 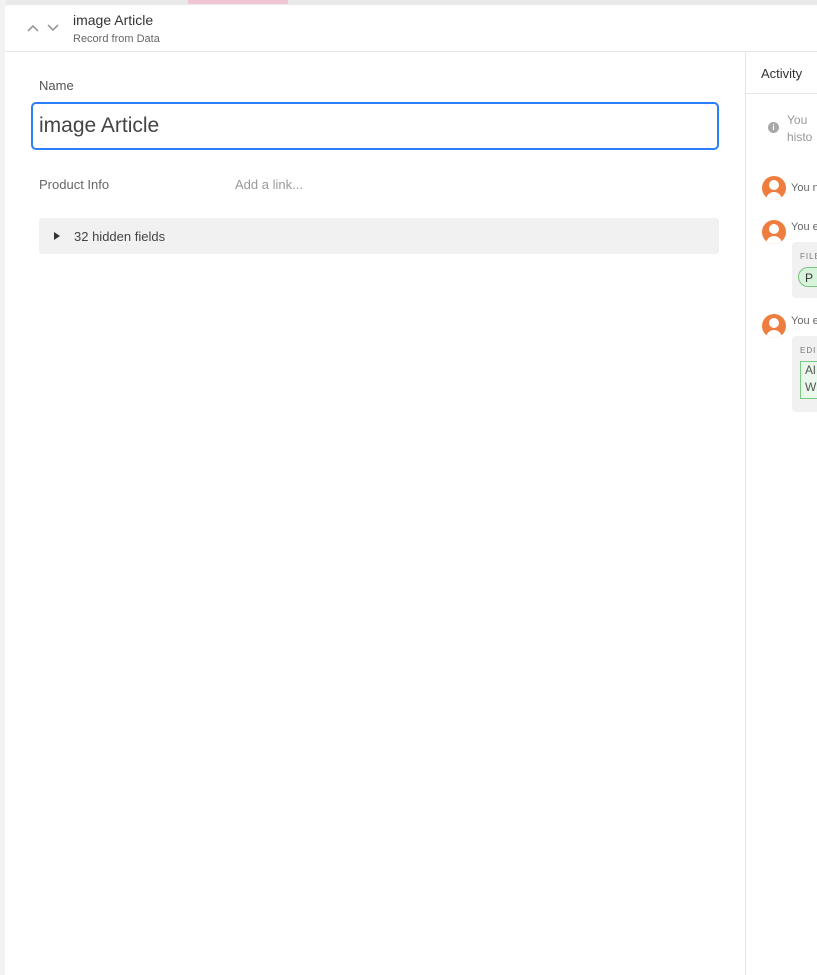 I want to click on record-title: image Article, so click(x=113, y=20).